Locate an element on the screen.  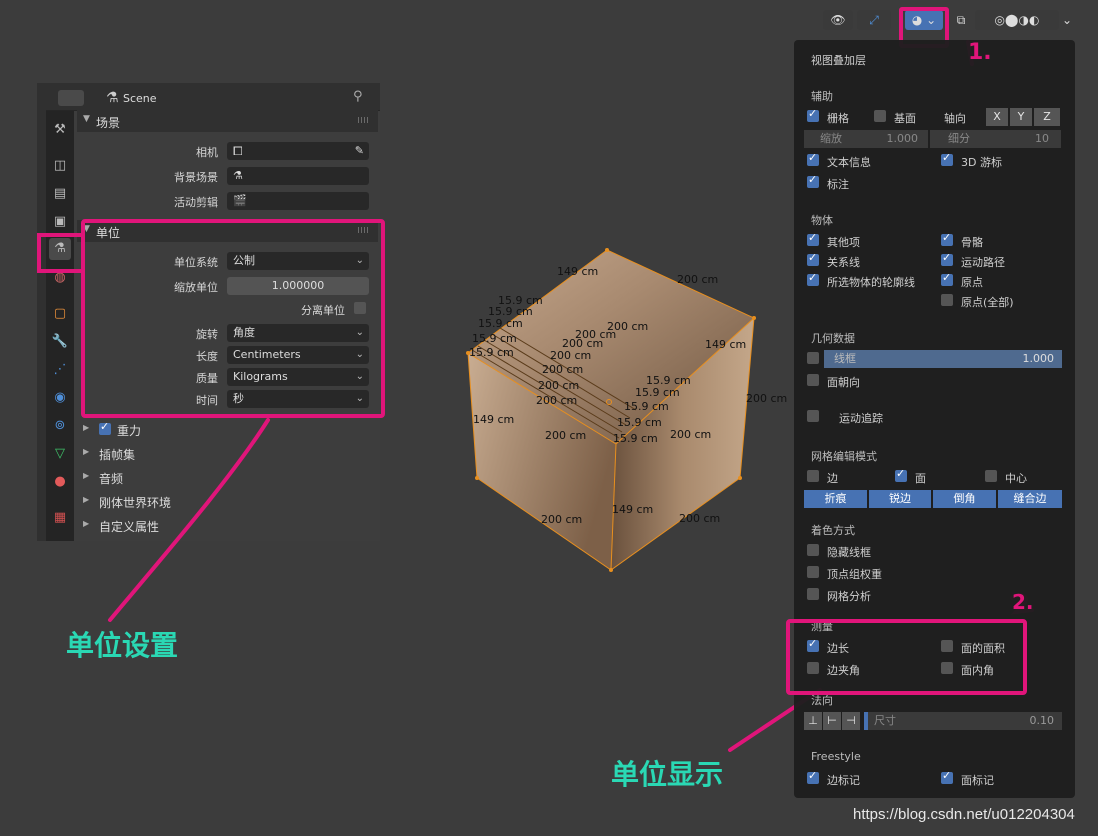
grid-subdivisions-label: 细分 is located at coordinates (959, 138).